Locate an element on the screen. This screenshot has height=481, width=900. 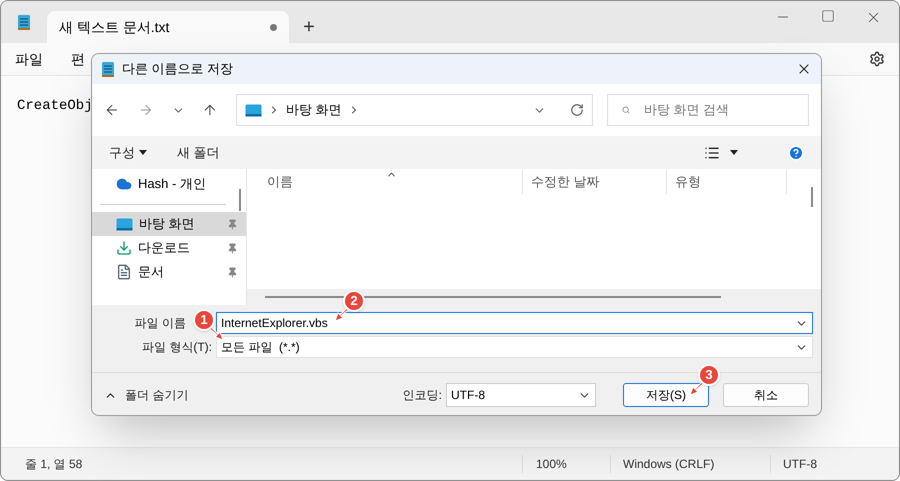
toolbar-button: 구성 is located at coordinates (128, 152).